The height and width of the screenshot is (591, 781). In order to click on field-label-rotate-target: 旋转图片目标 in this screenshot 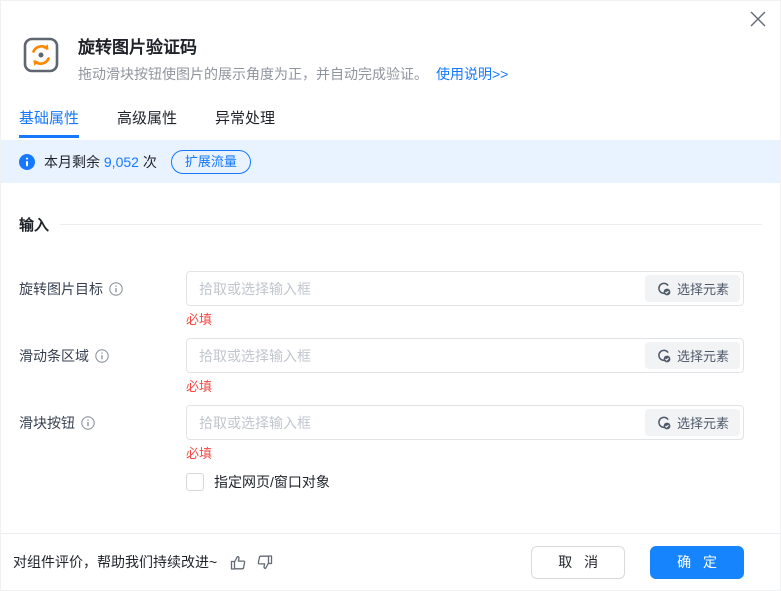, I will do `click(102, 289)`.